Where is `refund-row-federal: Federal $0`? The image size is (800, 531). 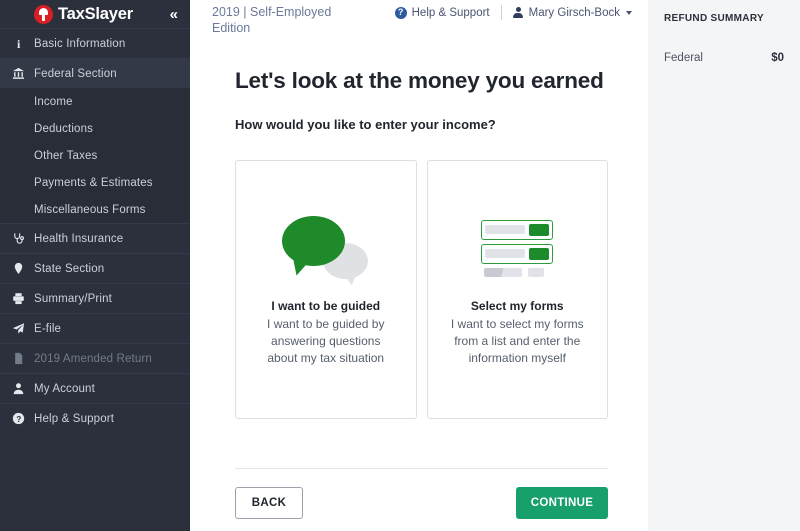 refund-row-federal: Federal $0 is located at coordinates (724, 58).